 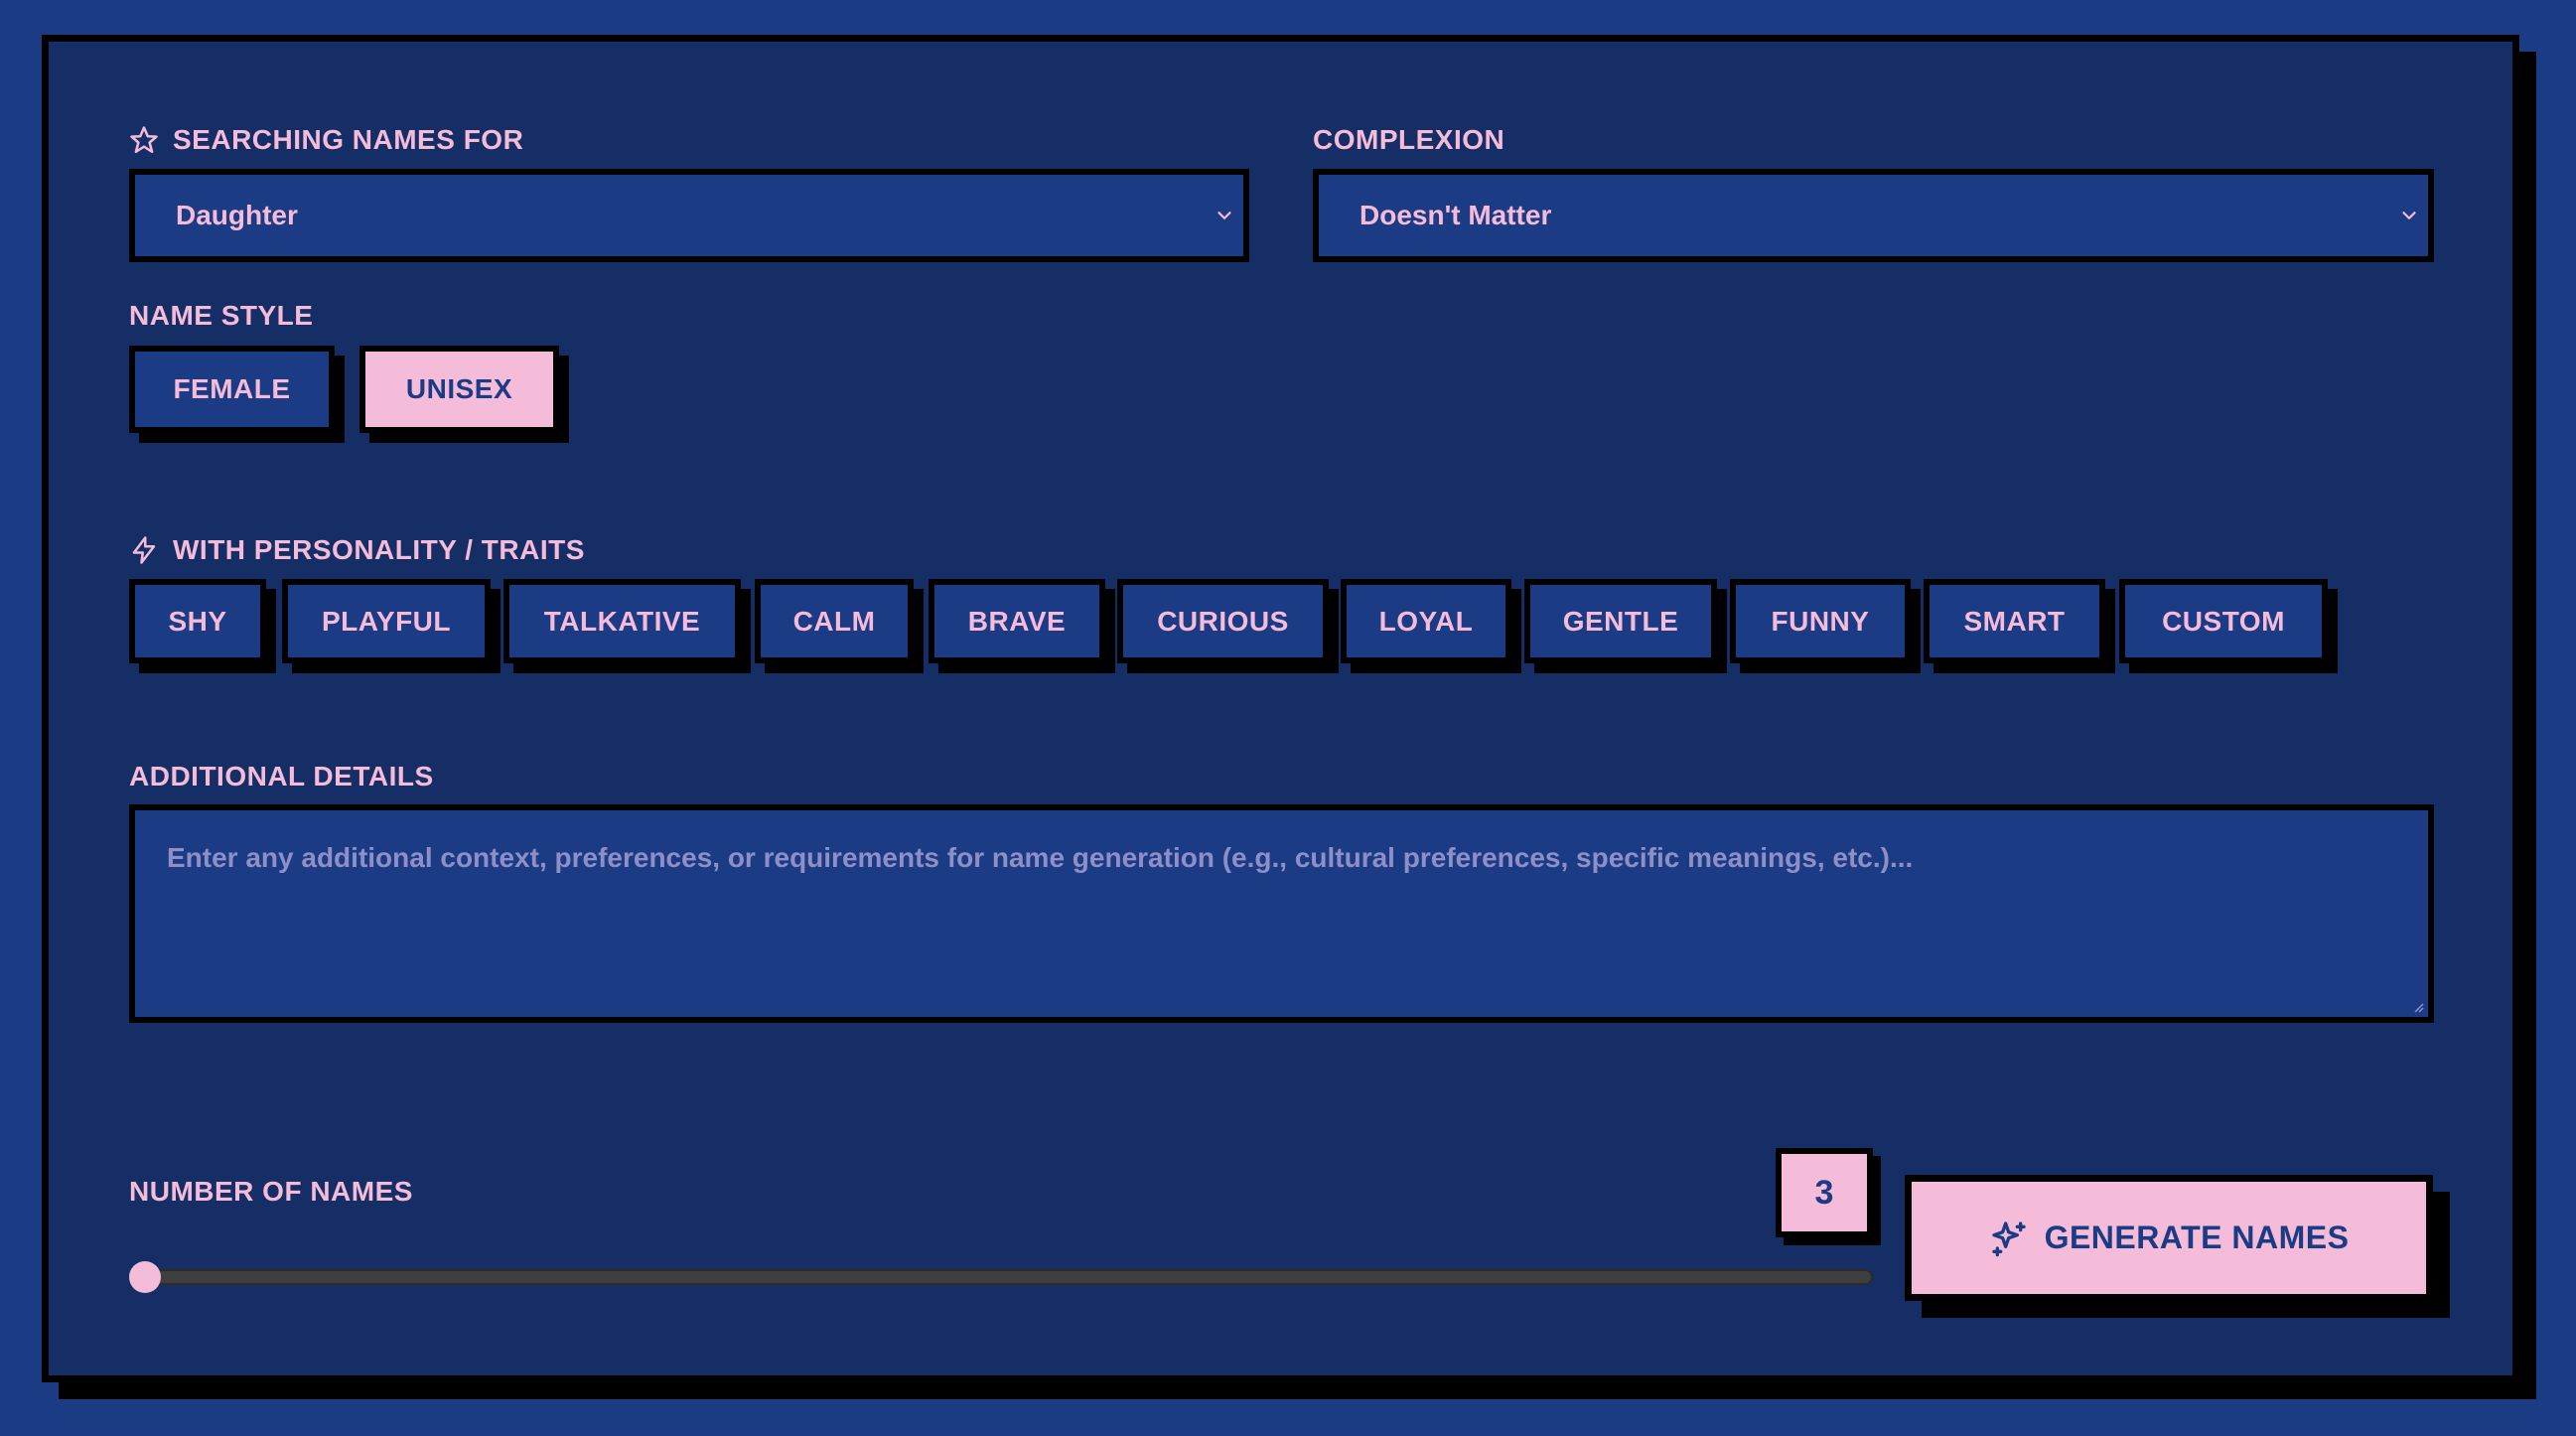 I want to click on sparkles-icon, so click(x=2009, y=1238).